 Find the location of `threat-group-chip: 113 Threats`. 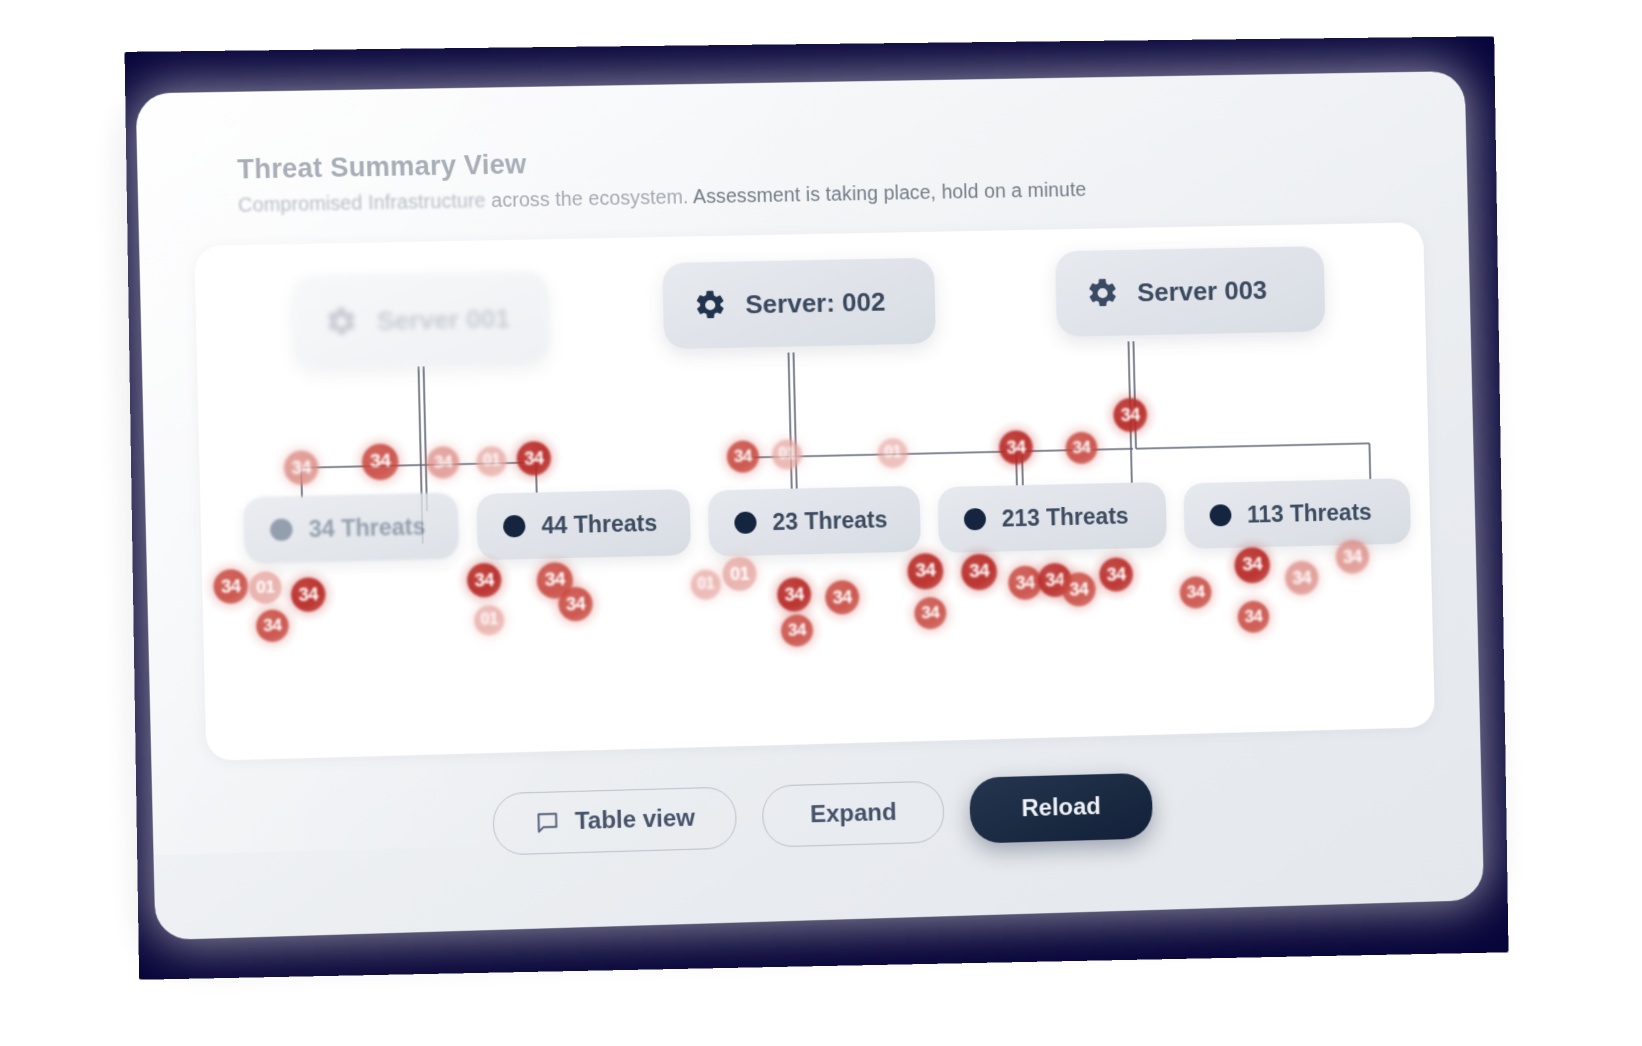

threat-group-chip: 113 Threats is located at coordinates (1297, 514).